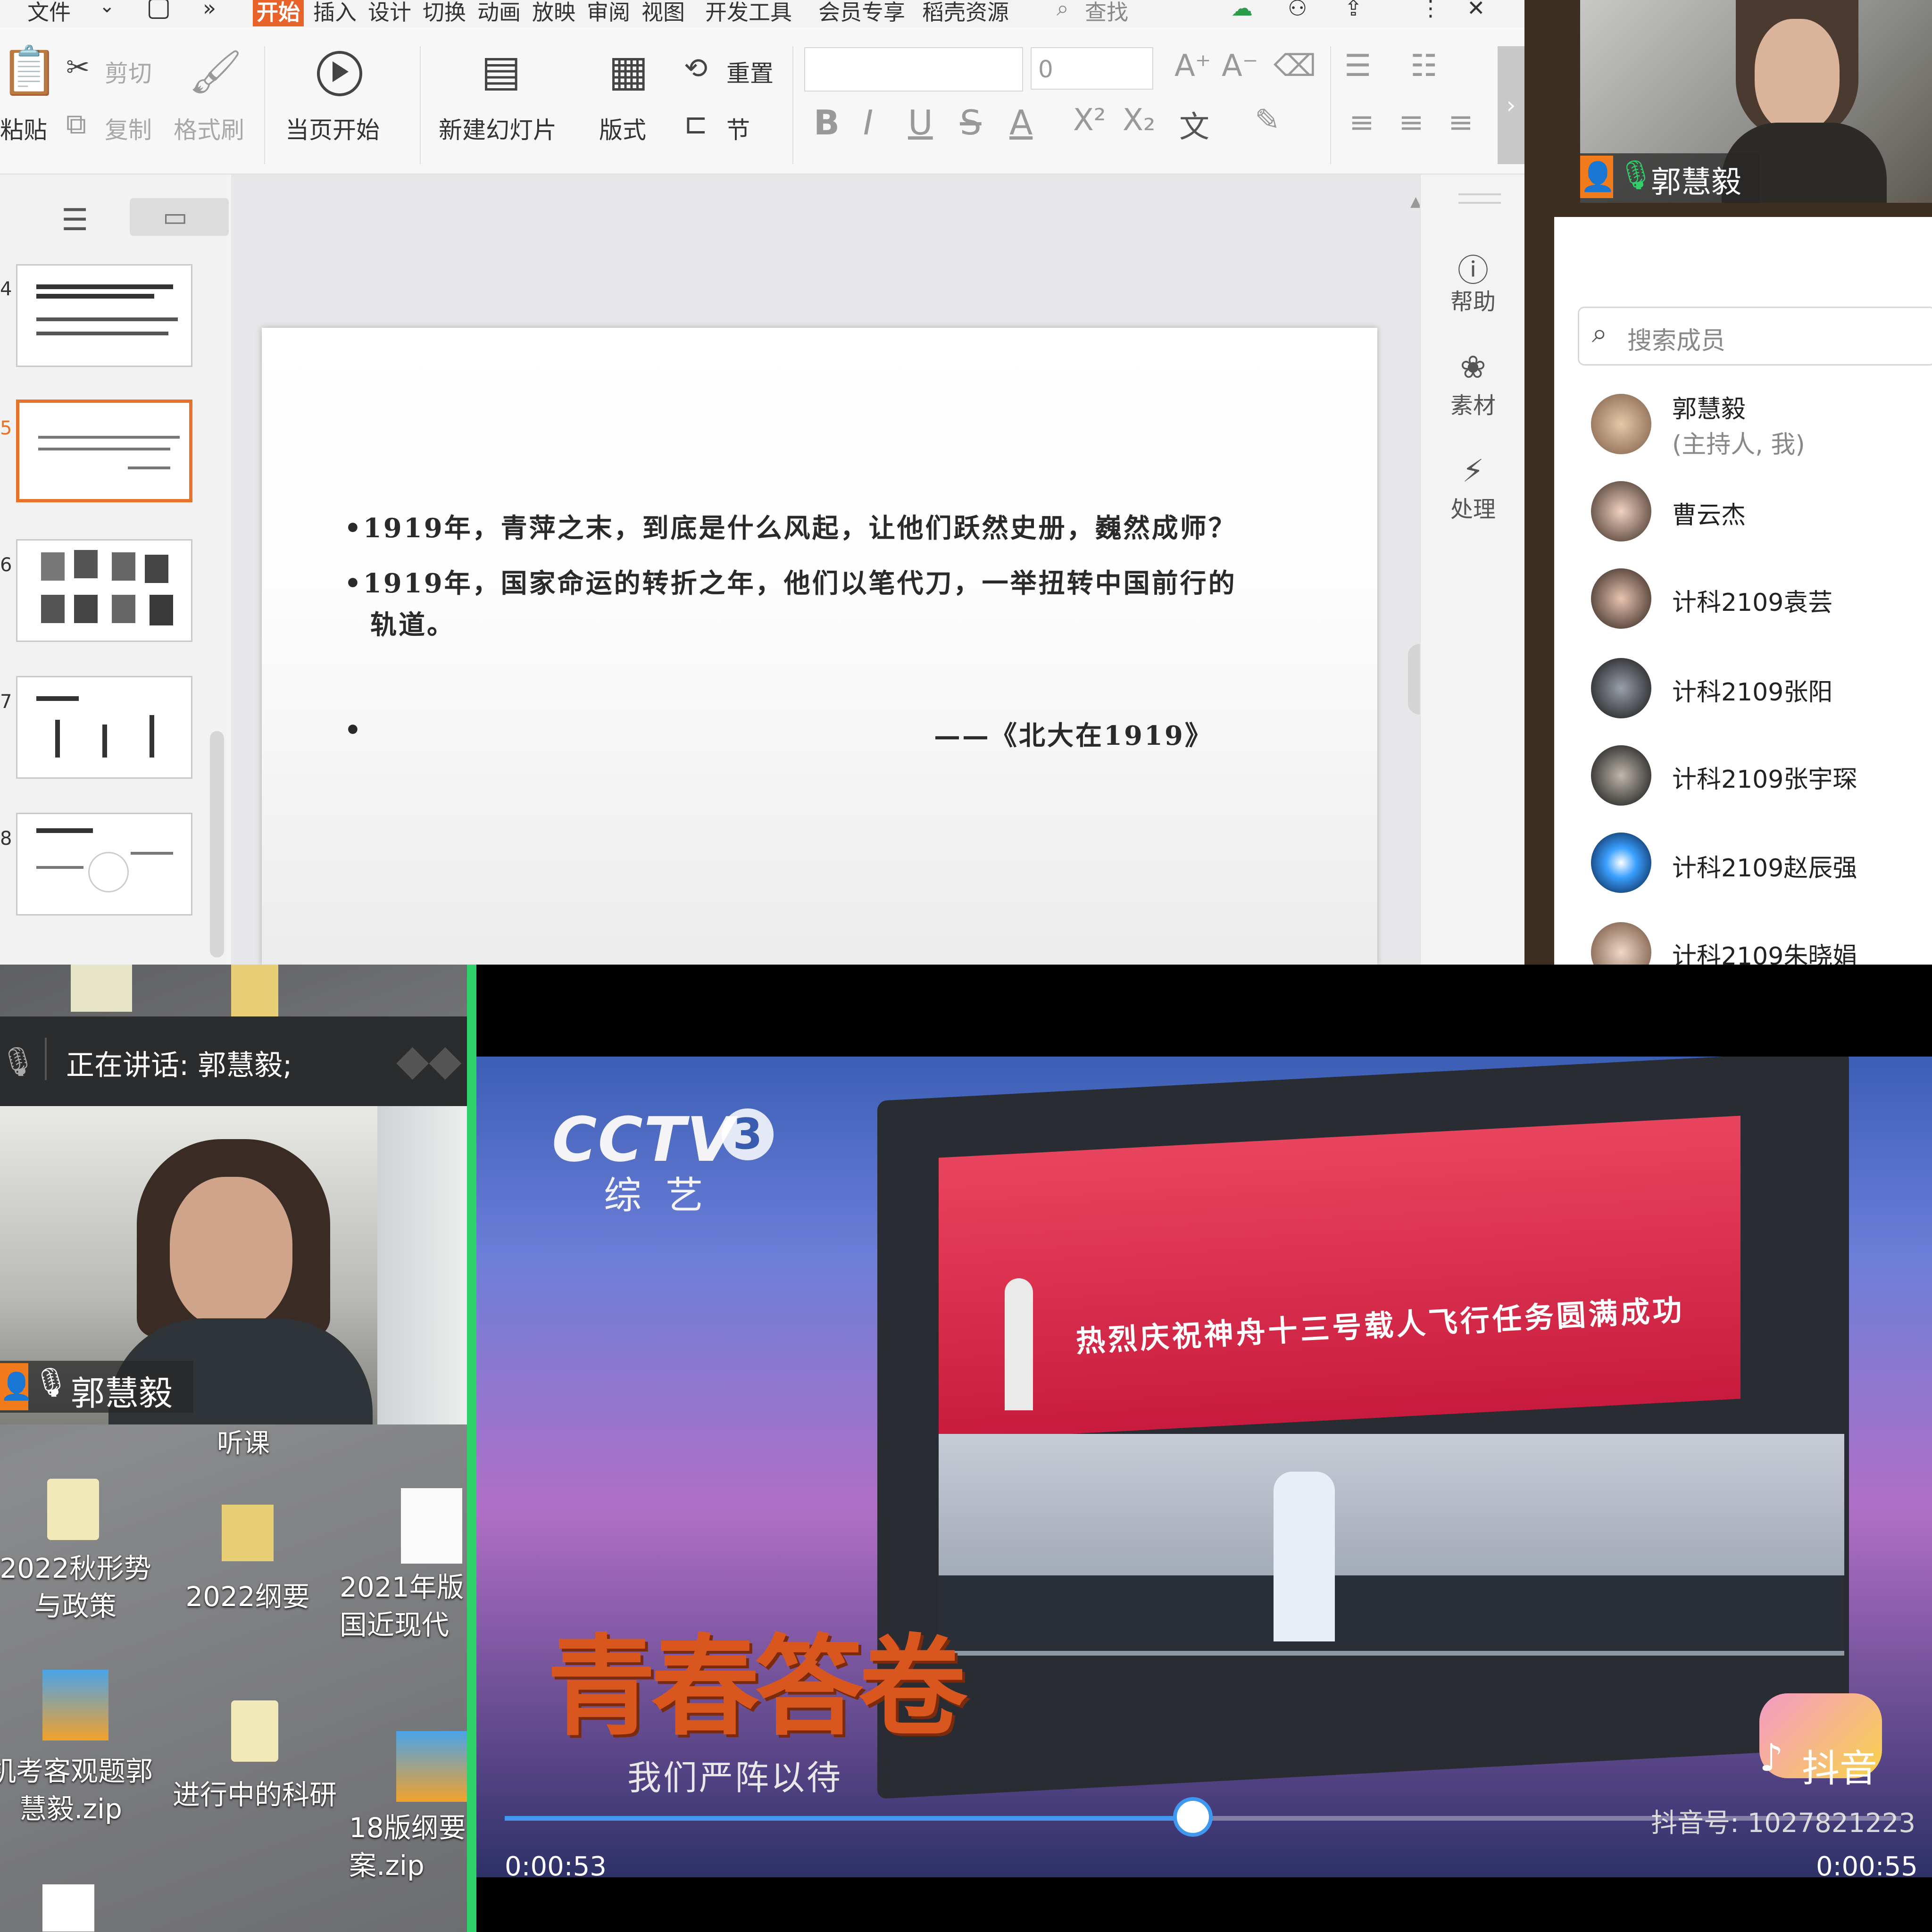  What do you see at coordinates (75, 220) in the screenshot?
I see `outline-view-icon: ☰` at bounding box center [75, 220].